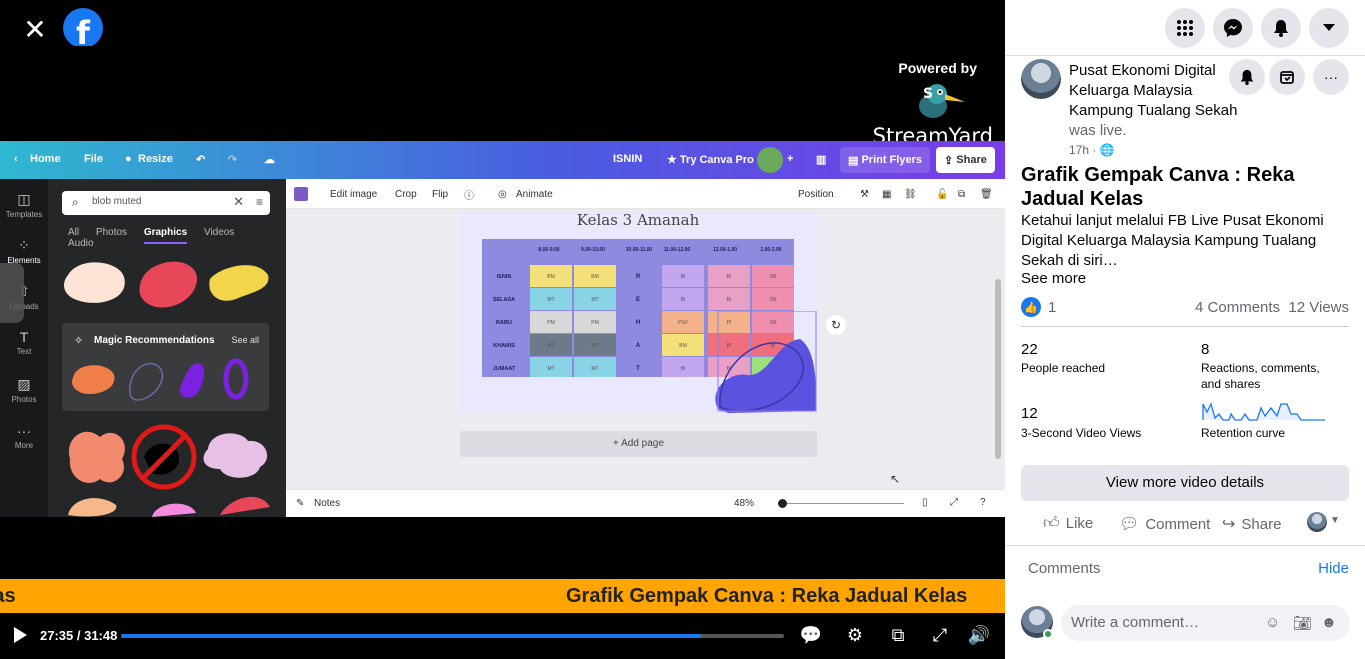 The height and width of the screenshot is (659, 1365). What do you see at coordinates (504, 369) in the screenshot?
I see `timetable-day-label: JUMAAT` at bounding box center [504, 369].